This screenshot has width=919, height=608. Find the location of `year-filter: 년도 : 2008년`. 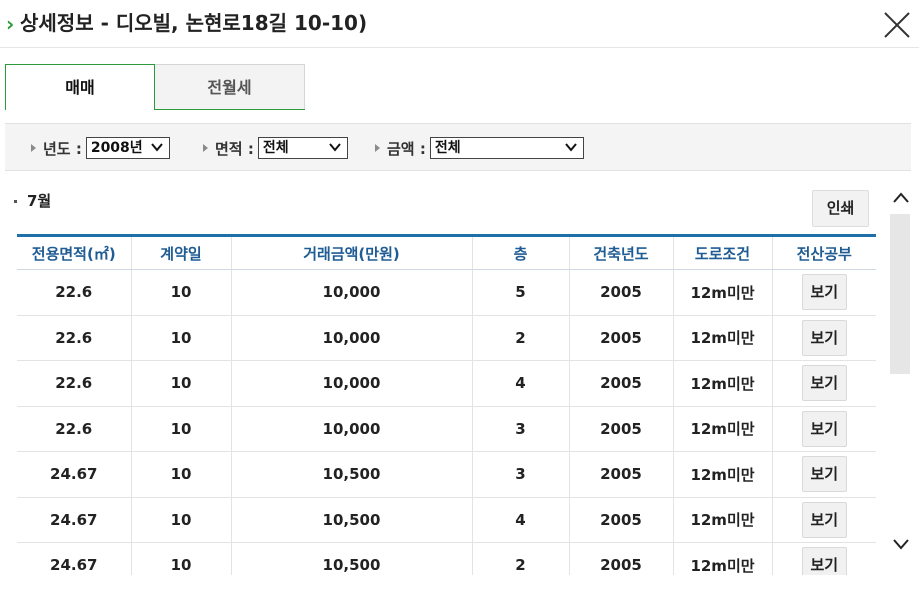

year-filter: 년도 : 2008년 is located at coordinates (100, 148).